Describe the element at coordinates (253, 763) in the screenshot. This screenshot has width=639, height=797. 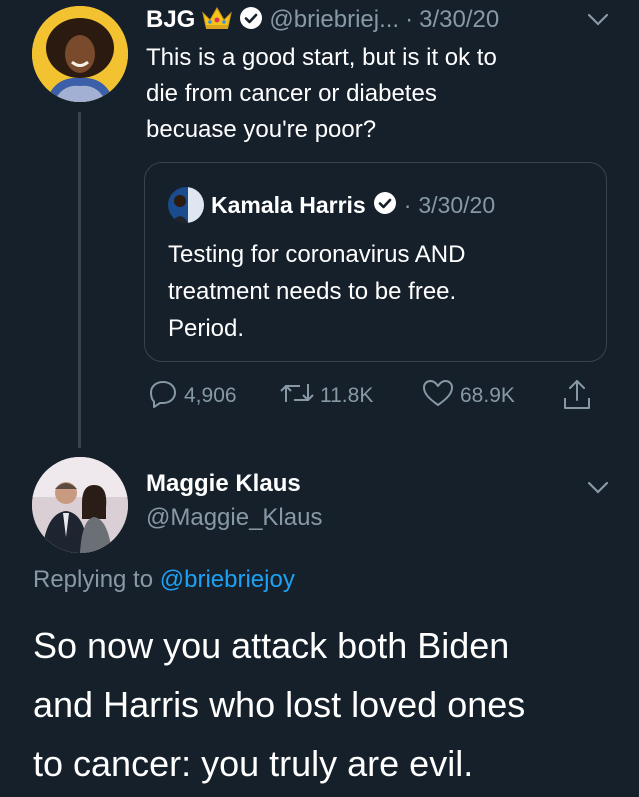
I see `reply-text-line: to cancer: you truly are evil.` at that location.